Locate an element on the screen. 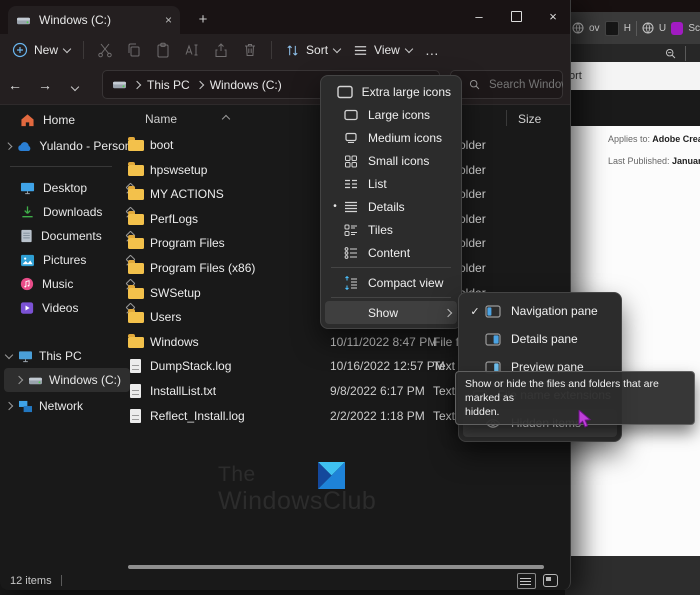  recent-locations-button is located at coordinates (75, 85).